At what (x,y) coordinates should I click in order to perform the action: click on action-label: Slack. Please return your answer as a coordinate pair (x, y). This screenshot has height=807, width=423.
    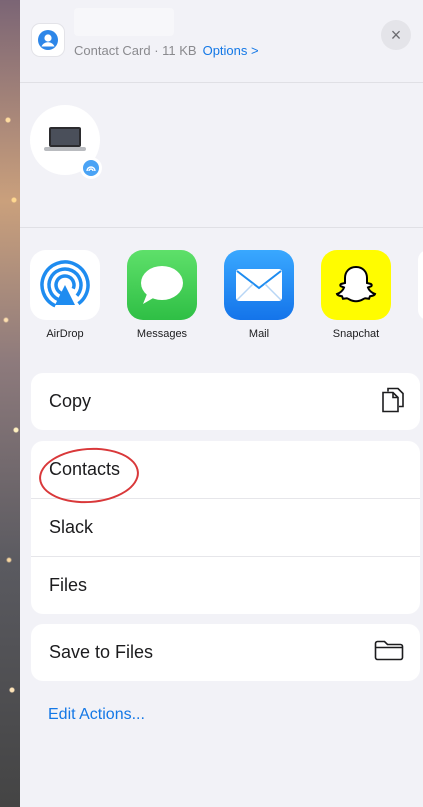
    Looking at the image, I should click on (71, 527).